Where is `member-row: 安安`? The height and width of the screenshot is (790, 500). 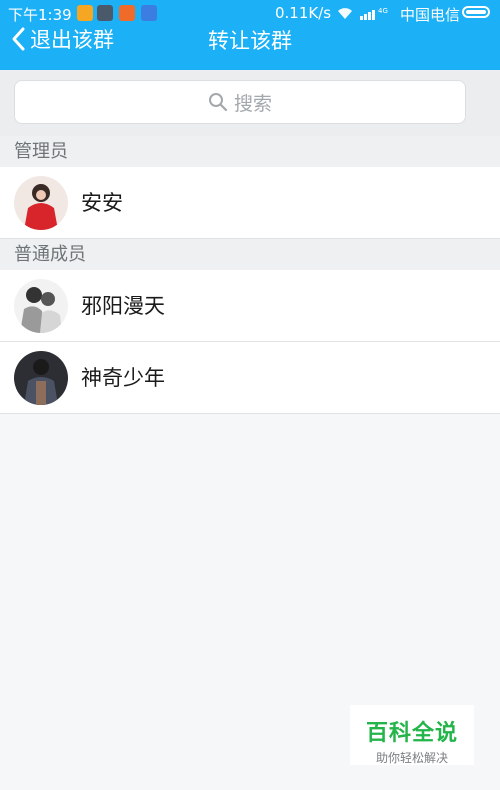 member-row: 安安 is located at coordinates (250, 203).